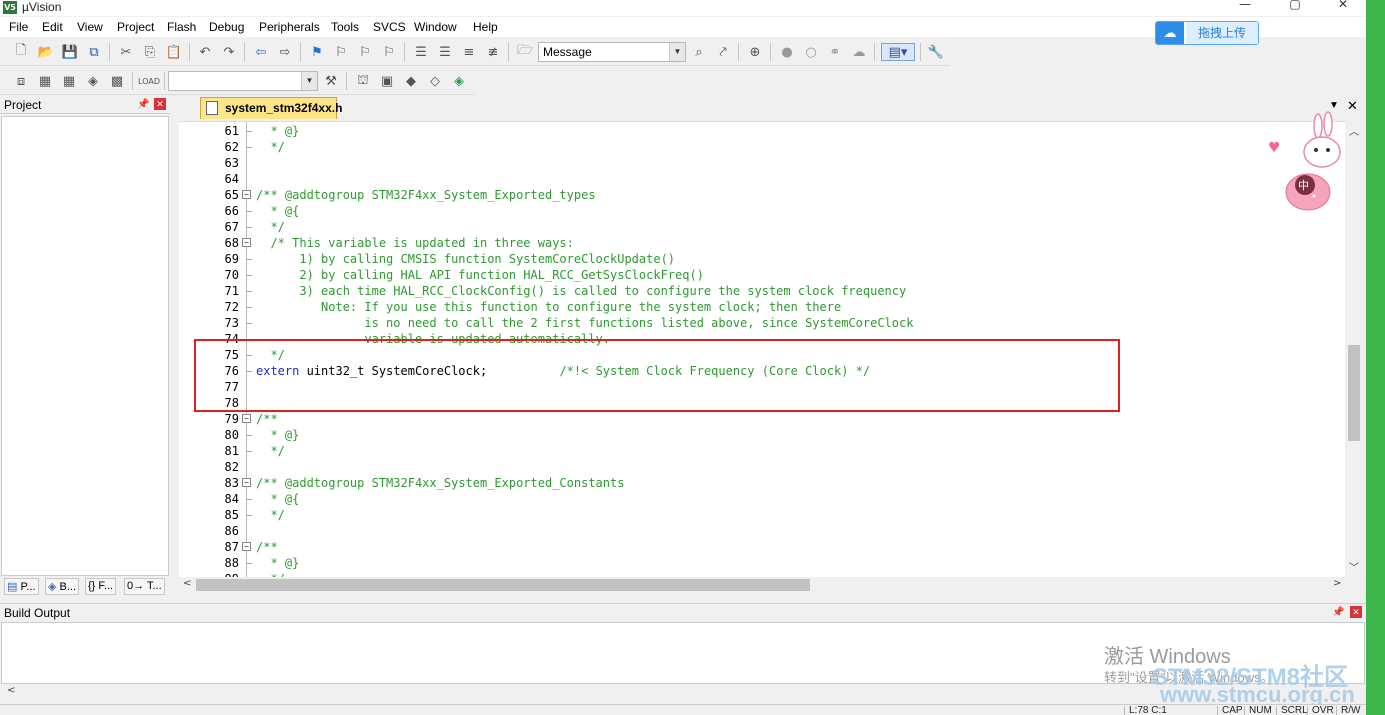  What do you see at coordinates (723, 52) in the screenshot?
I see `incremental-find-icon: ⤤` at bounding box center [723, 52].